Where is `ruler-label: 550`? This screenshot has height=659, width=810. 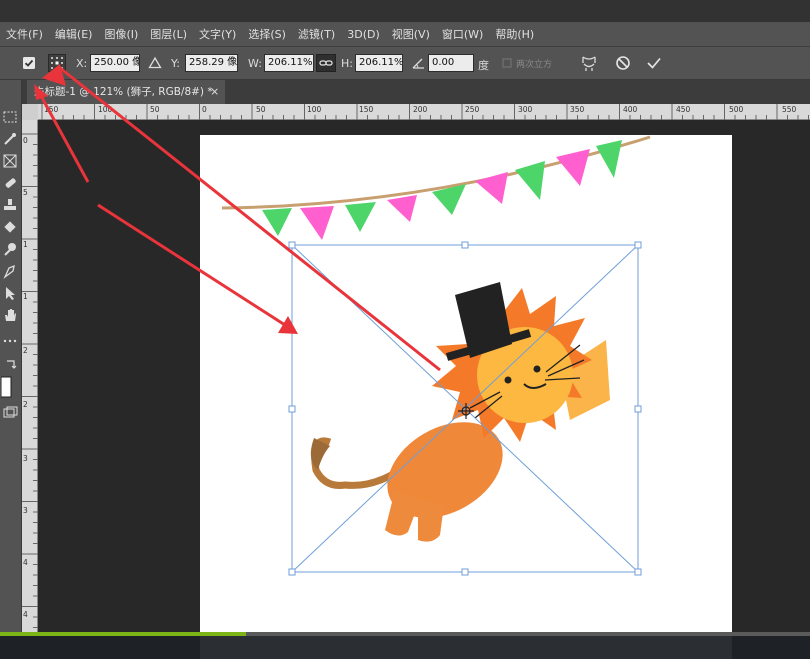 ruler-label: 550 is located at coordinates (789, 109).